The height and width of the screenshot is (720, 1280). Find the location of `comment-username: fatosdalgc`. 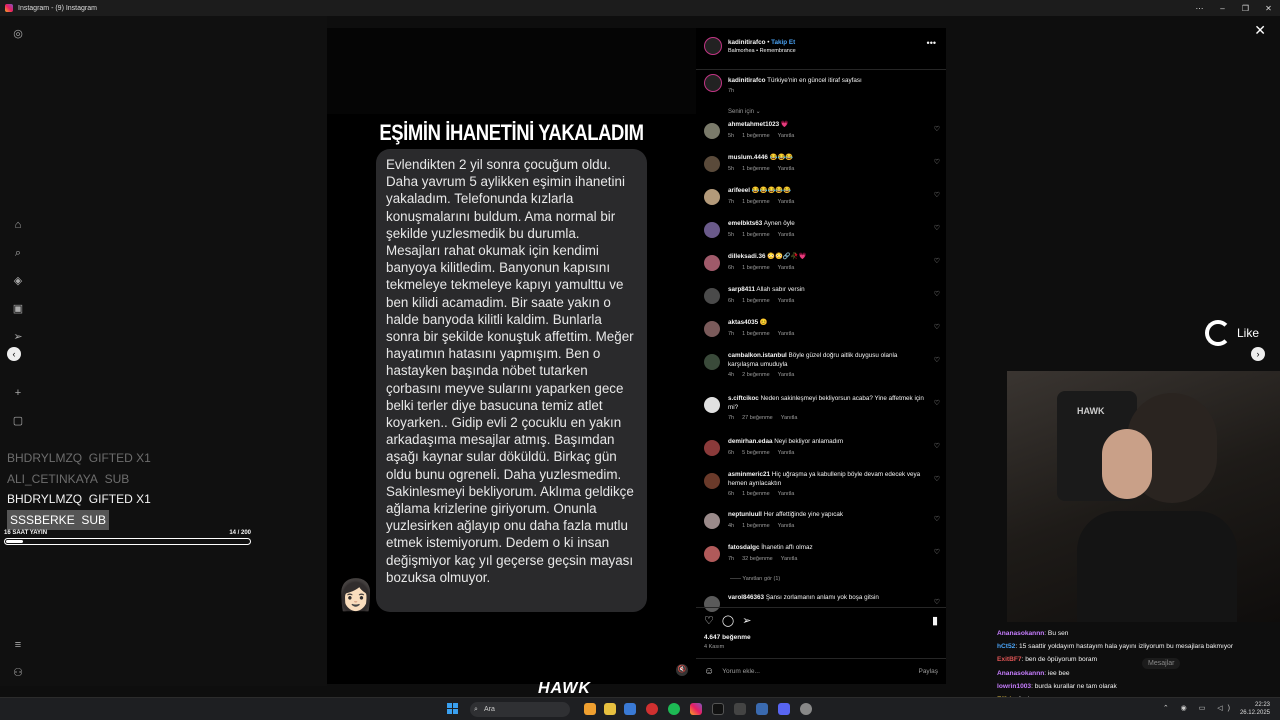

comment-username: fatosdalgc is located at coordinates (744, 547).